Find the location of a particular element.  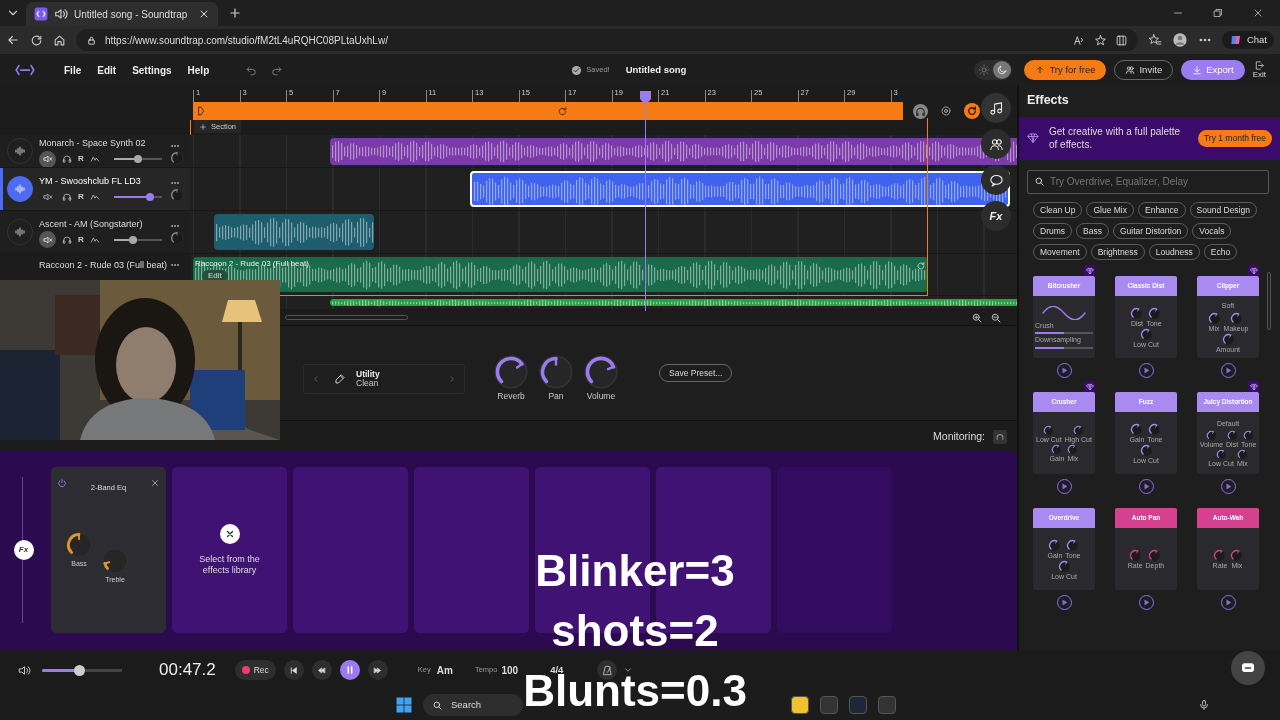

back-icon is located at coordinates (13, 40).